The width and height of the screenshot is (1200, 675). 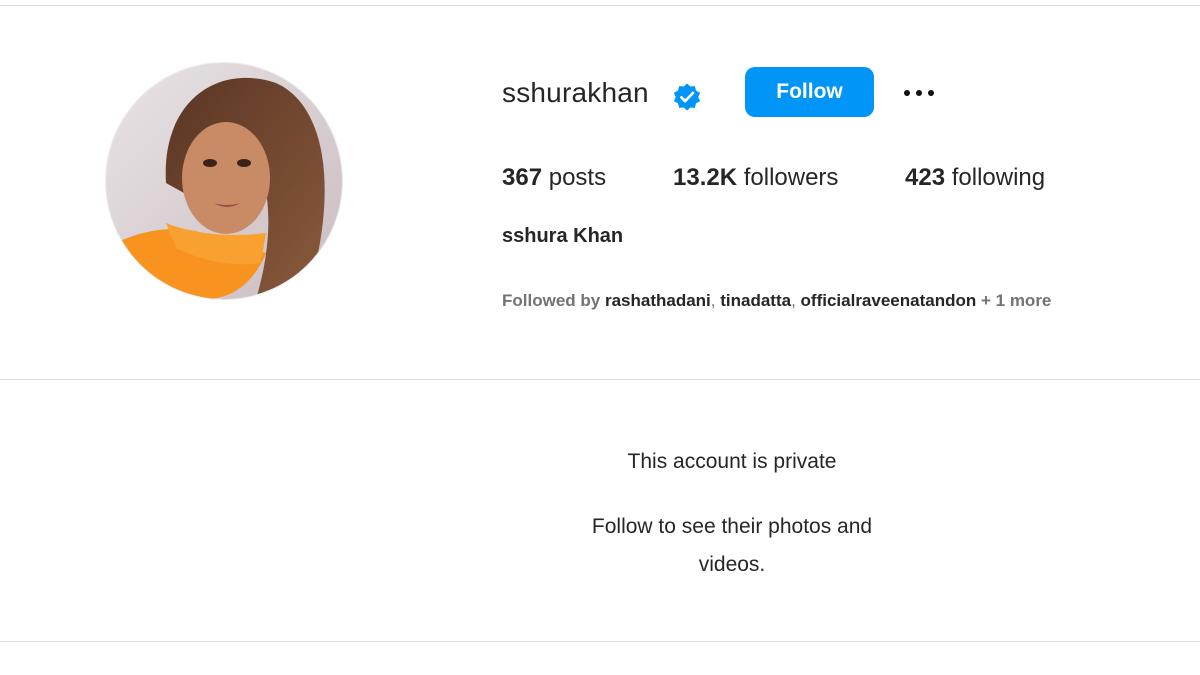 I want to click on bottom-divider, so click(x=600, y=641).